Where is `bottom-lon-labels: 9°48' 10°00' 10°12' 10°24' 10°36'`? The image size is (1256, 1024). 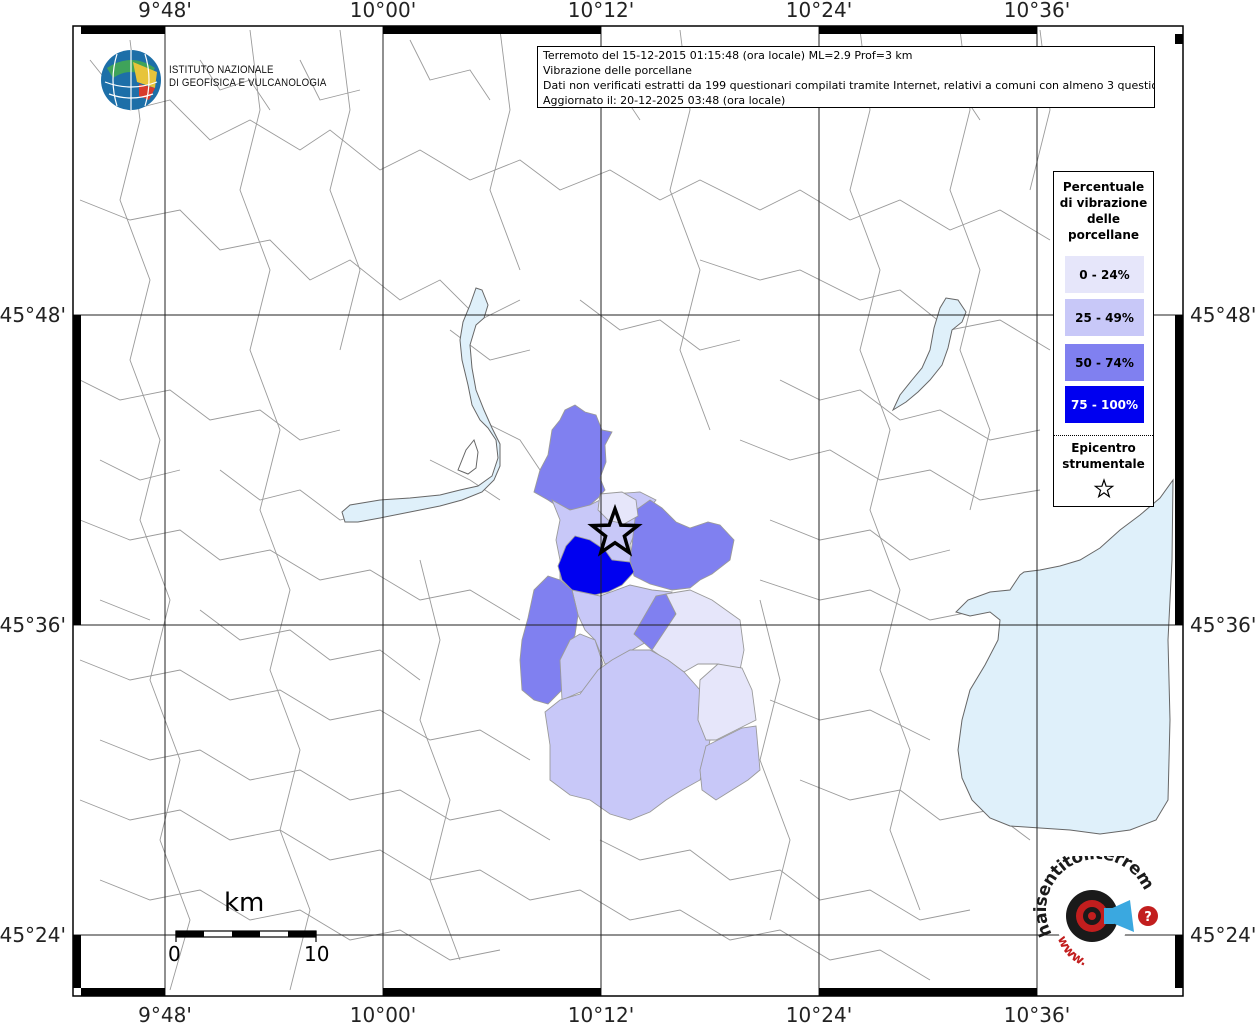
bottom-lon-labels: 9°48' 10°00' 10°12' 10°24' 10°36' is located at coordinates (604, 1013).